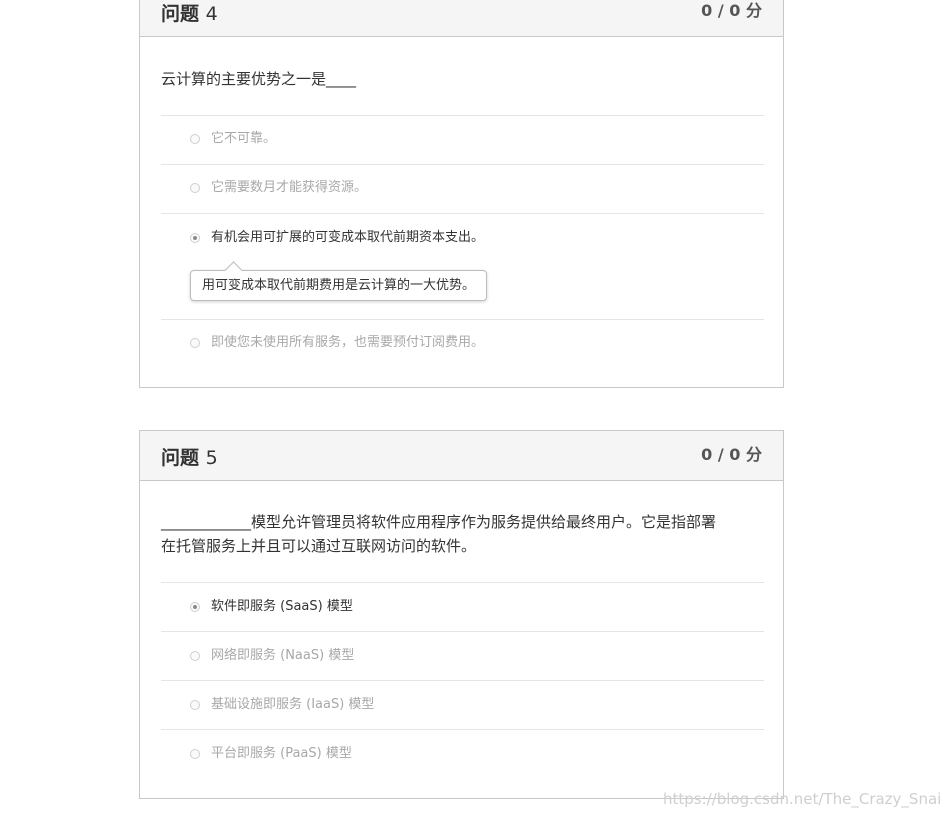  What do you see at coordinates (319, 546) in the screenshot?
I see `question-prompt-line: 在托管服务上并且可以通过互联网访问的软件。` at bounding box center [319, 546].